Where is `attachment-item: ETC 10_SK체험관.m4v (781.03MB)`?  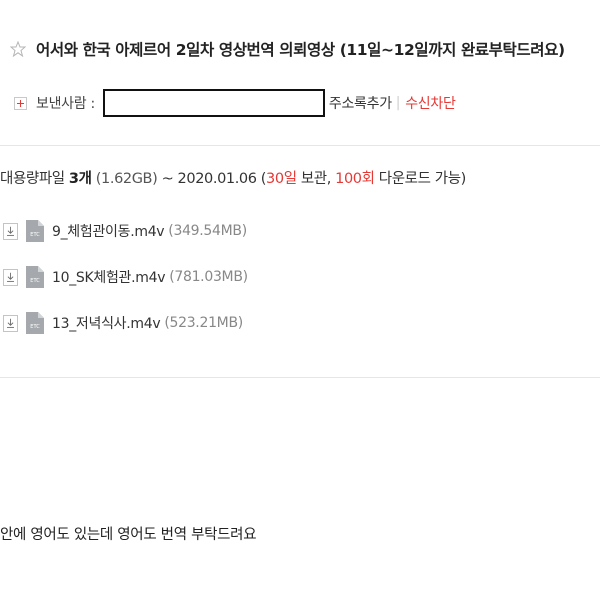
attachment-item: ETC 10_SK체험관.m4v (781.03MB) is located at coordinates (125, 277).